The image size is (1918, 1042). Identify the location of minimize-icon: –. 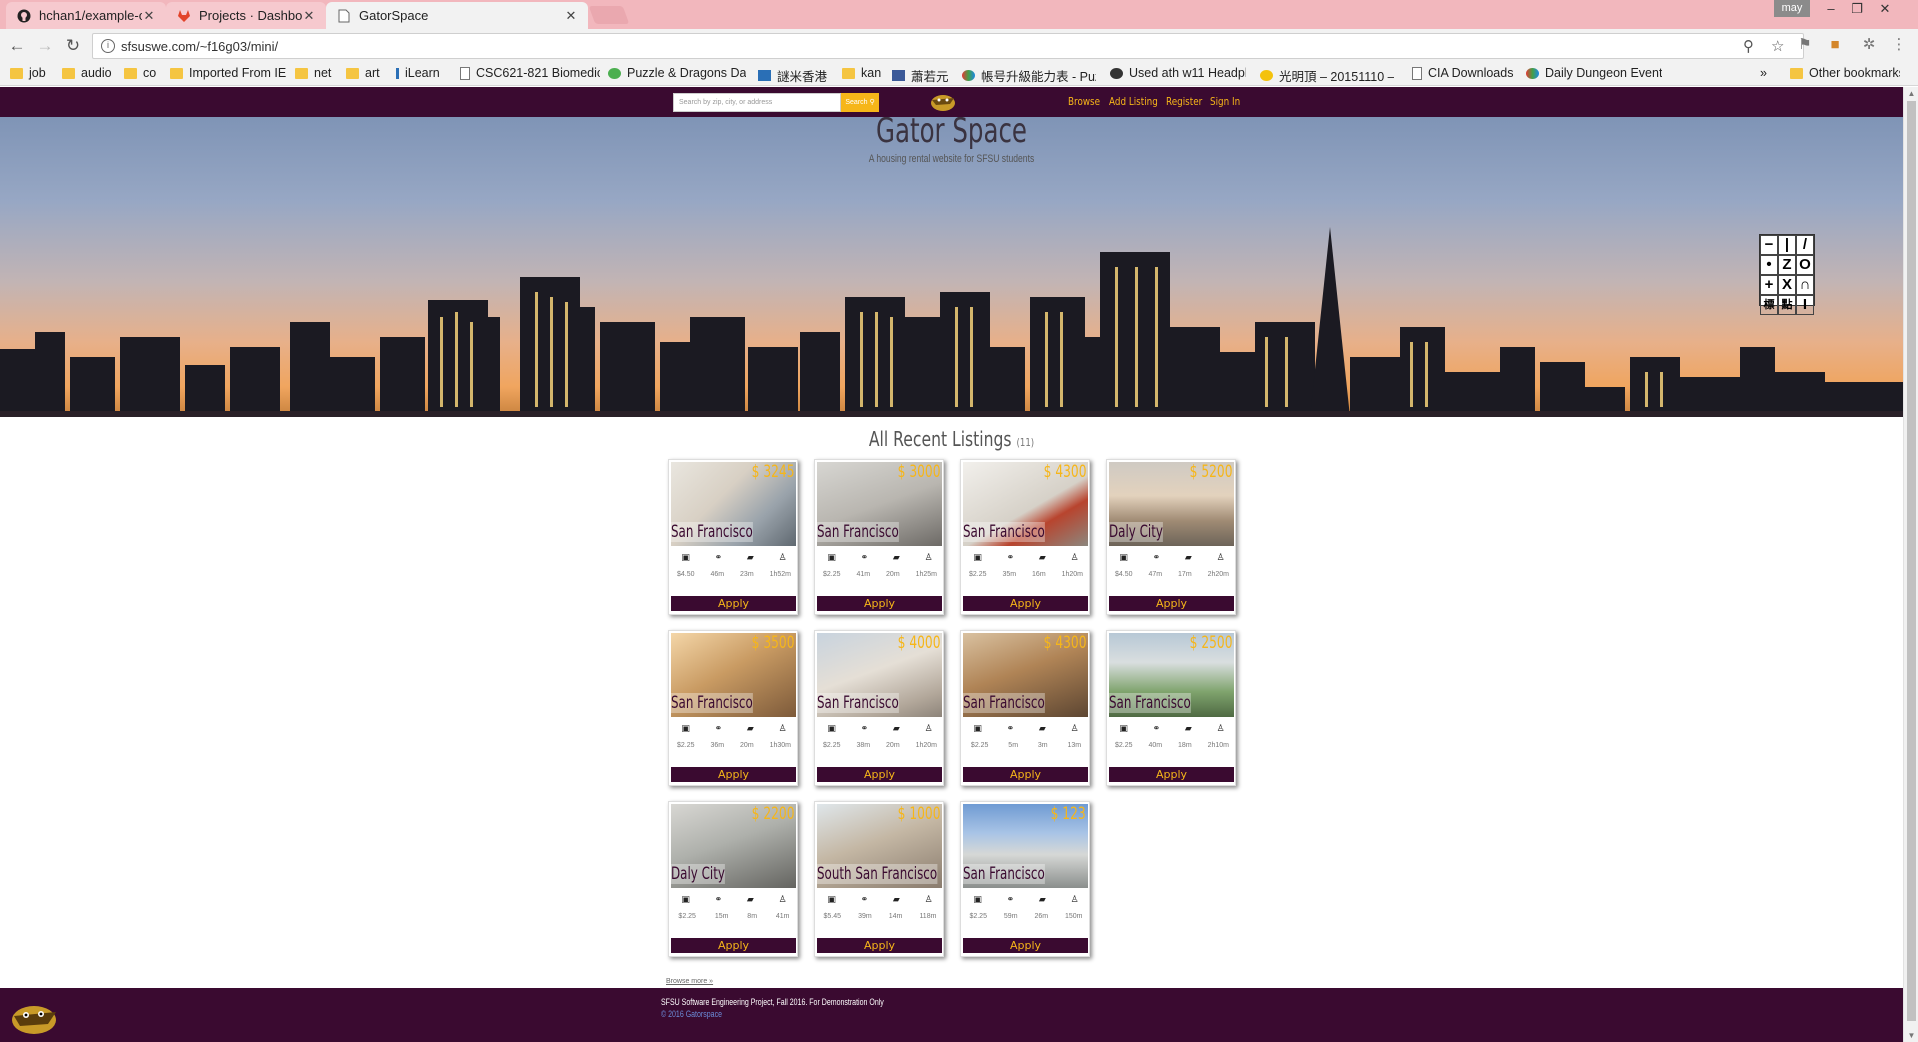
(1831, 8).